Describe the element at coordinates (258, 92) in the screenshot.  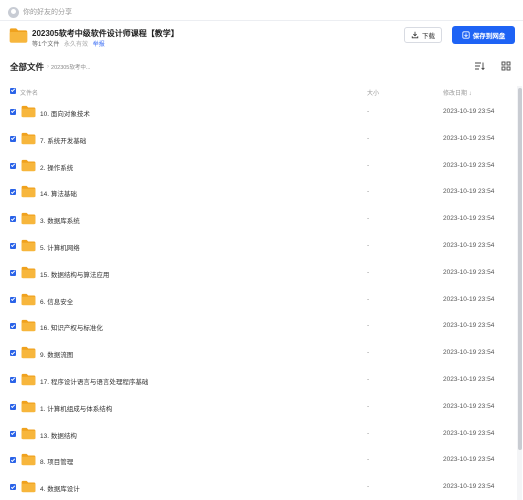
I see `column-header: 文件名 大小 修改日期 ↓` at that location.